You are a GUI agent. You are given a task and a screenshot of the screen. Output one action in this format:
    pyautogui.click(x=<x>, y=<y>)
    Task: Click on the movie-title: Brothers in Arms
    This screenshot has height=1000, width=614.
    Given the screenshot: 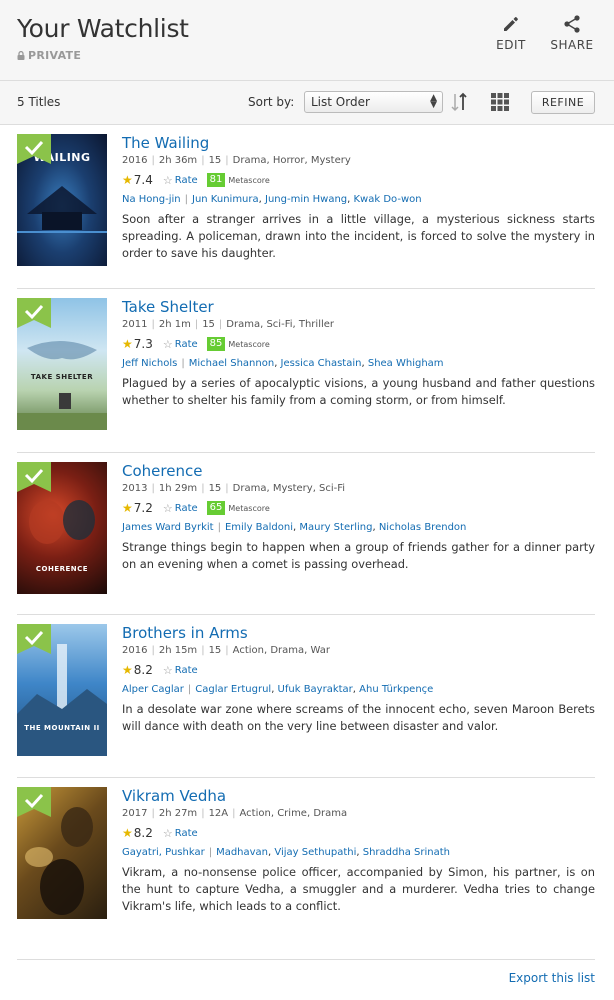 What is the action you would take?
    pyautogui.click(x=185, y=633)
    